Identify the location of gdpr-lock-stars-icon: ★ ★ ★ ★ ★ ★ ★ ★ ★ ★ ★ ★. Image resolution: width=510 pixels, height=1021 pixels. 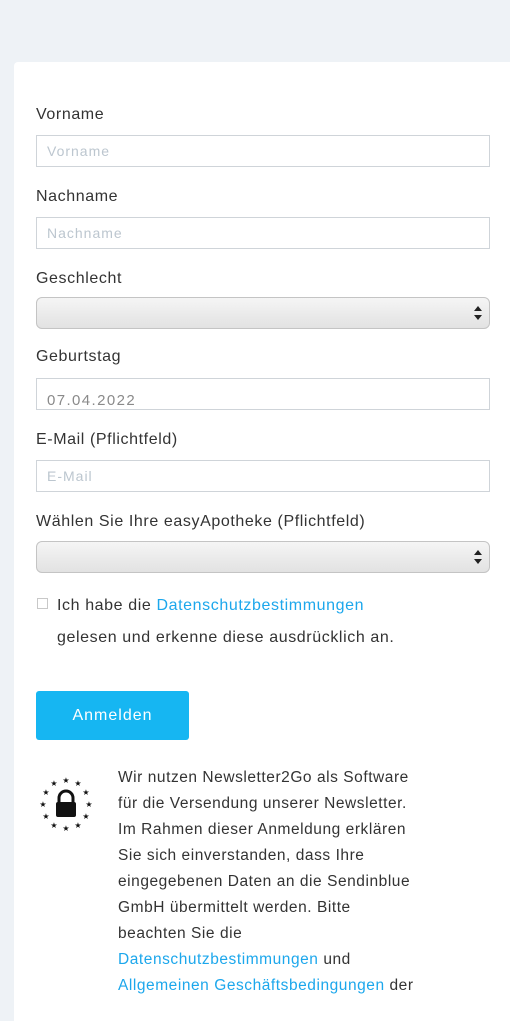
(65, 804).